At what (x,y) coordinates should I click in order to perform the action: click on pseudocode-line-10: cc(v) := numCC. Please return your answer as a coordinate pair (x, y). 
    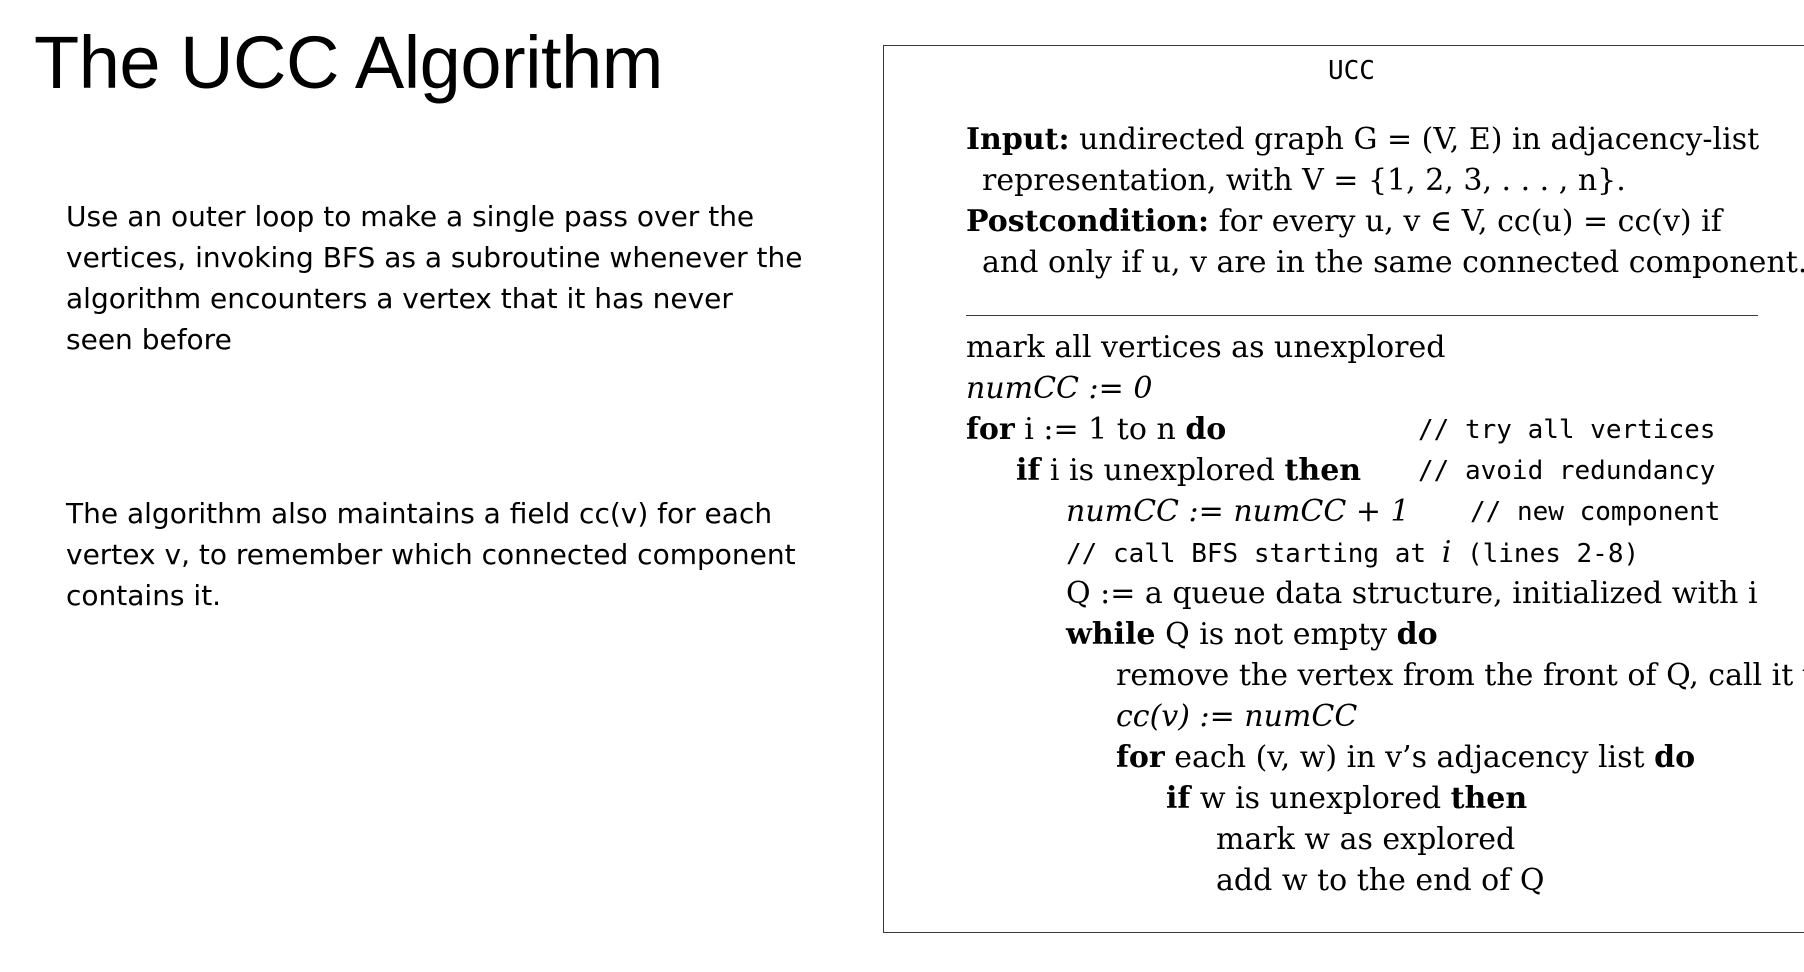
    Looking at the image, I should click on (1237, 716).